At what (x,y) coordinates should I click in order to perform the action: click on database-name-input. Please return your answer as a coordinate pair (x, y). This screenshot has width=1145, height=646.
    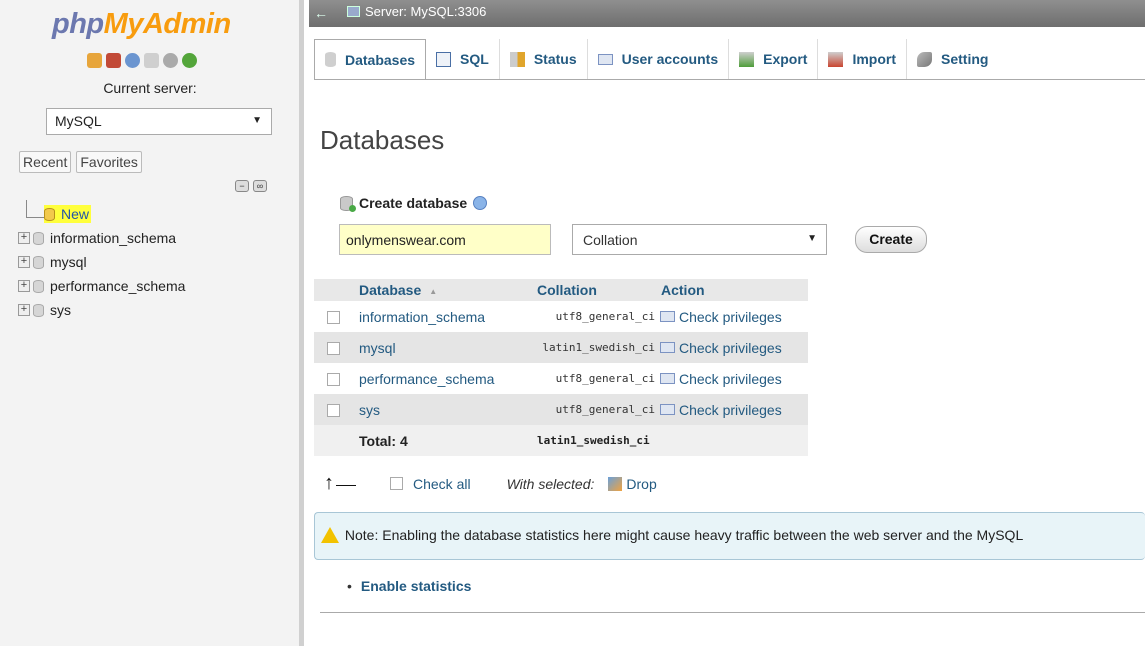
    Looking at the image, I should click on (445, 239).